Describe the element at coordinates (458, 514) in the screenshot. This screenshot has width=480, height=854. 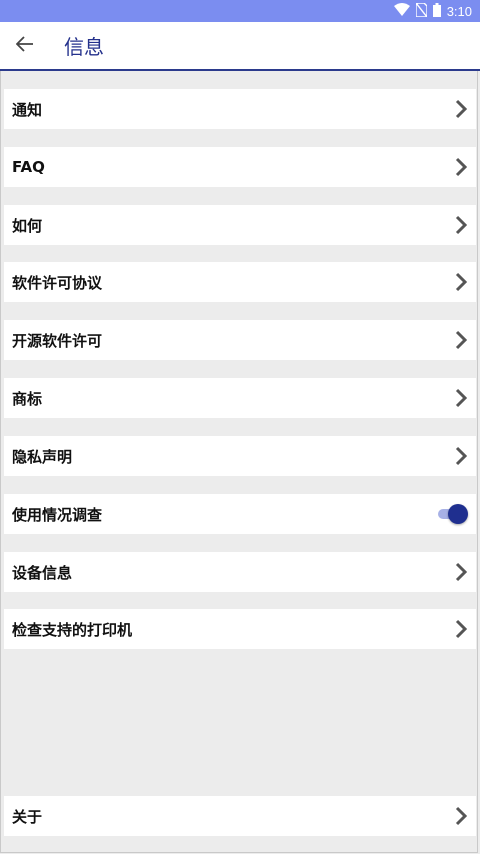
I see `toggle-knob` at that location.